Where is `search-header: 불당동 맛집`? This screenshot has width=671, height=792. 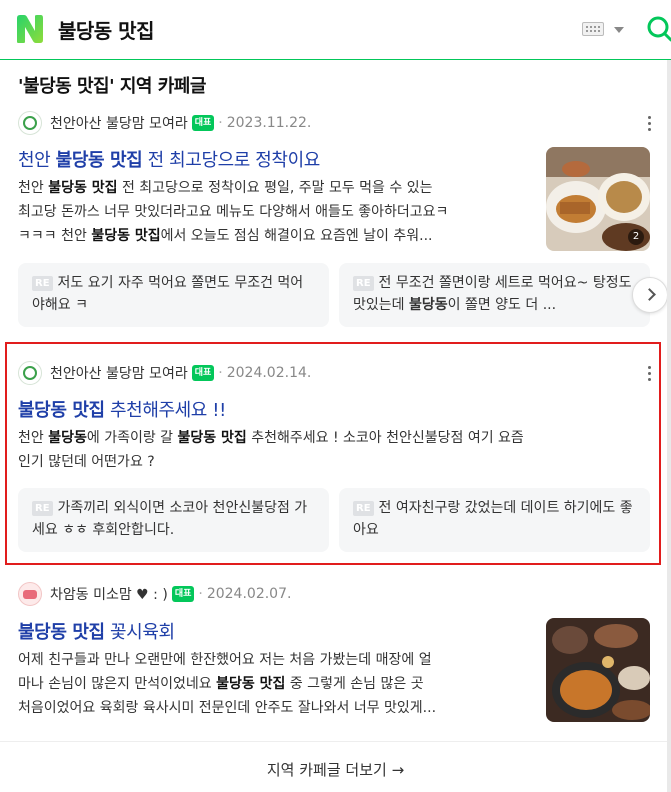 search-header: 불당동 맛집 is located at coordinates (335, 30).